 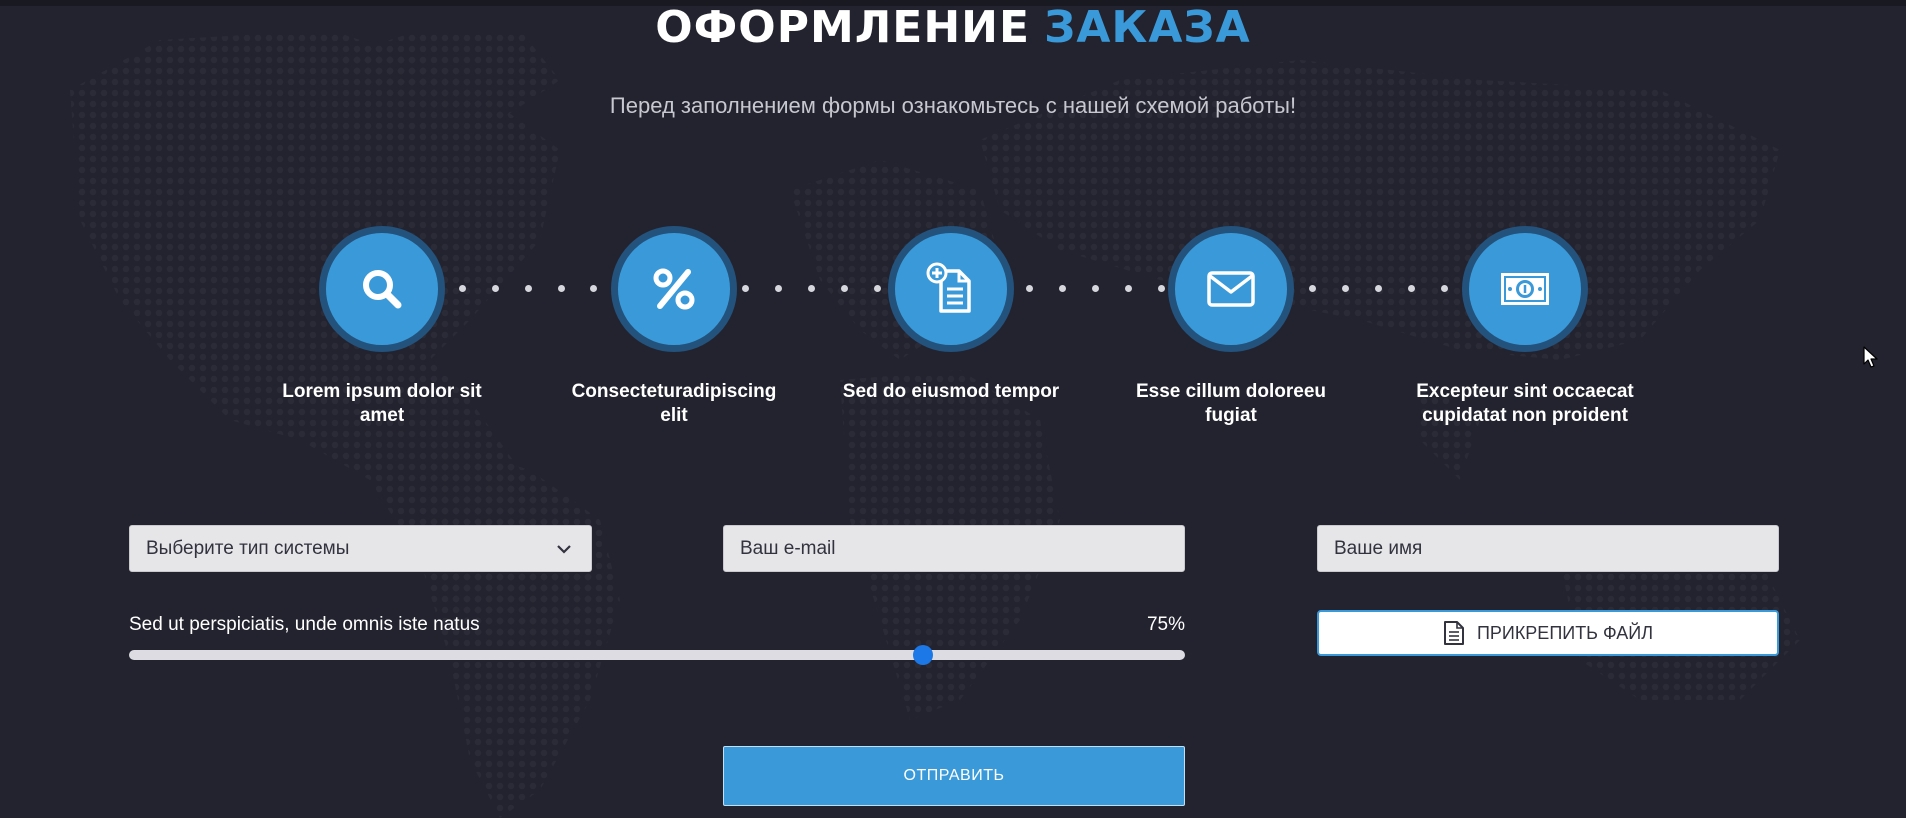 What do you see at coordinates (923, 655) in the screenshot?
I see `slider-thumb` at bounding box center [923, 655].